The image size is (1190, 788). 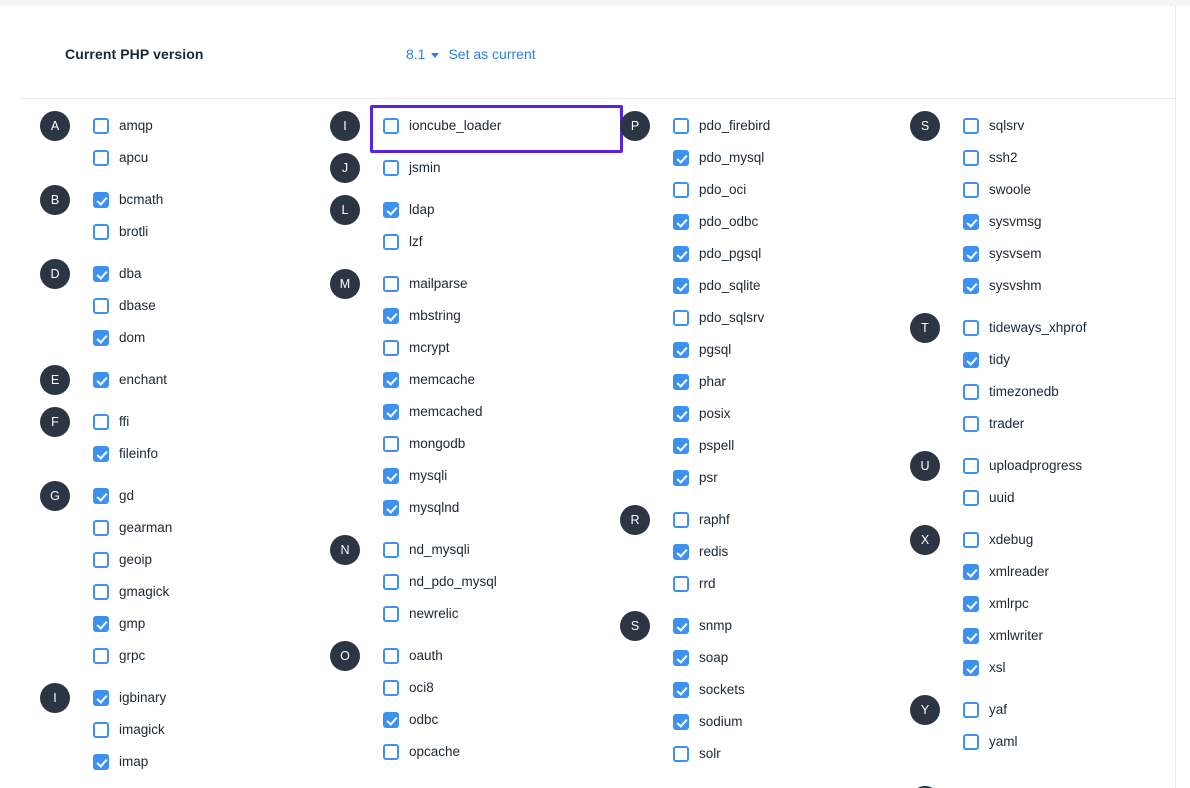 I want to click on extension-toggle-sysvsem: sysvsem, so click(x=1002, y=254).